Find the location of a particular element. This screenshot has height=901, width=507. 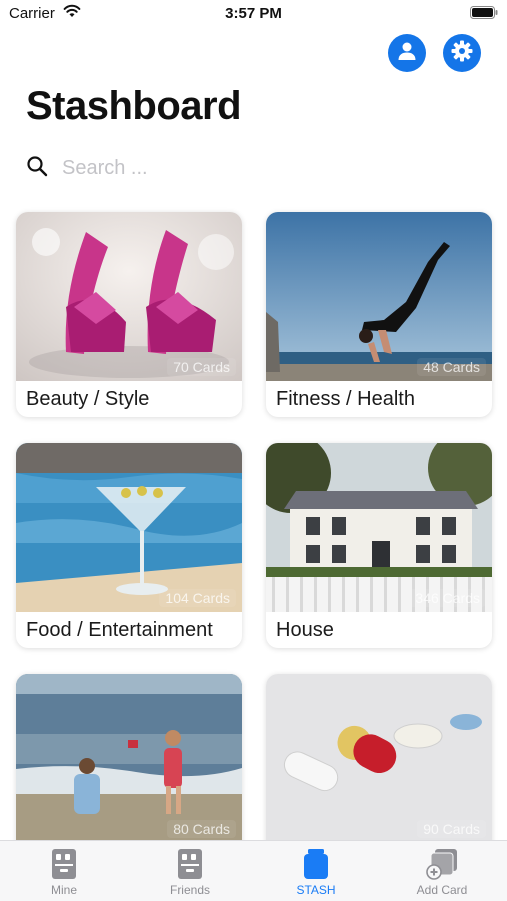

settings-button is located at coordinates (462, 53).